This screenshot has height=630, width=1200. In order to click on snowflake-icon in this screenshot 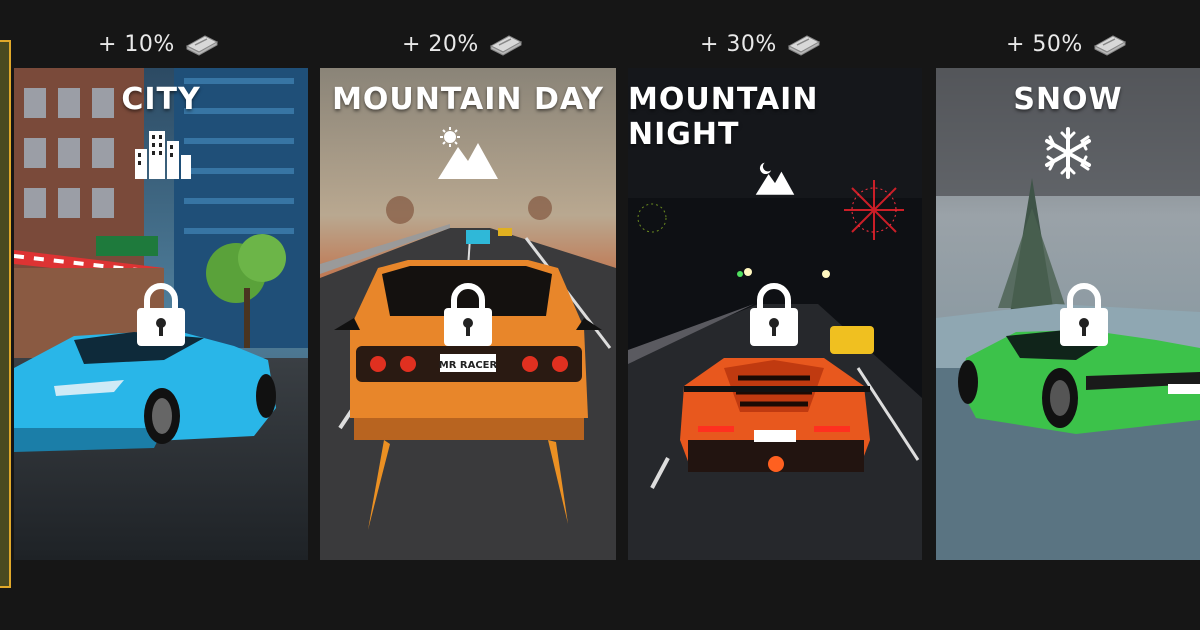, I will do `click(1068, 153)`.